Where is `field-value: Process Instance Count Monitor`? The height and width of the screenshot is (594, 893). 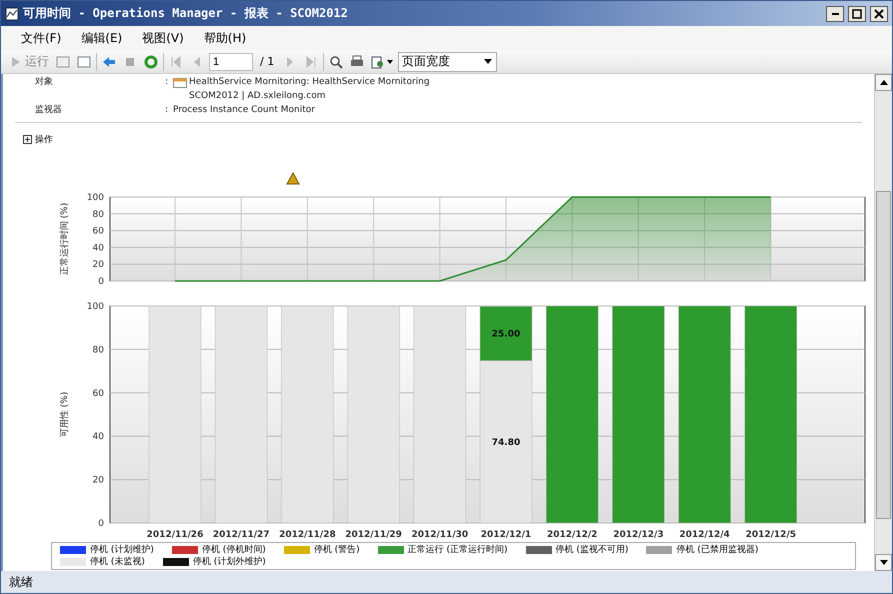
field-value: Process Instance Count Monitor is located at coordinates (244, 110).